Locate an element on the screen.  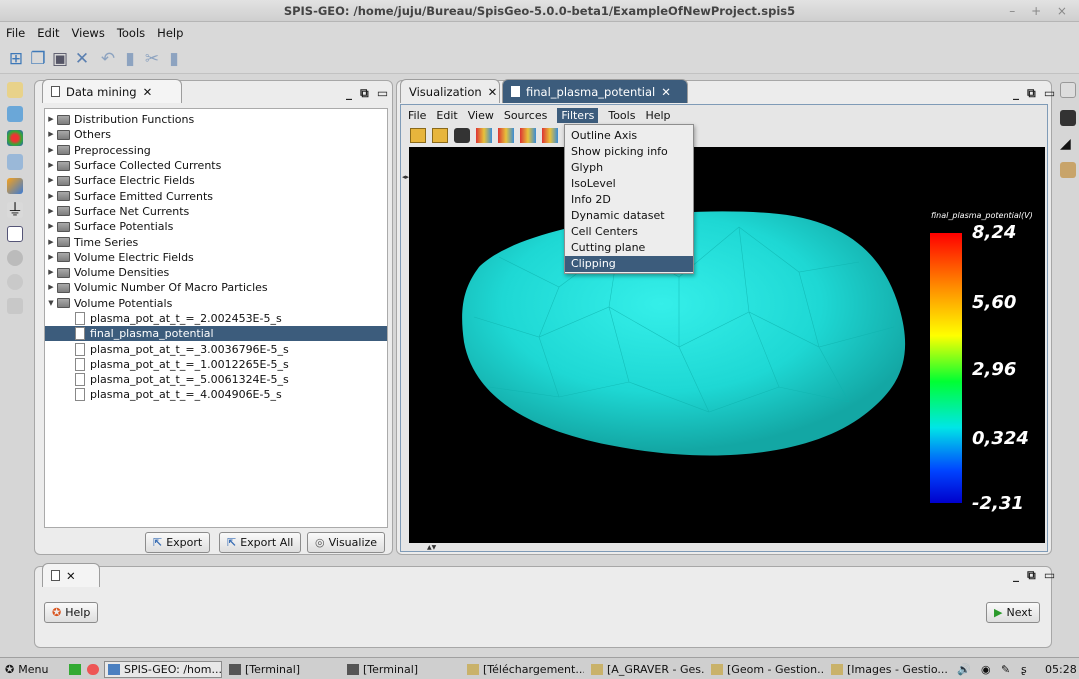
grid-icon is located at coordinates (15, 234).